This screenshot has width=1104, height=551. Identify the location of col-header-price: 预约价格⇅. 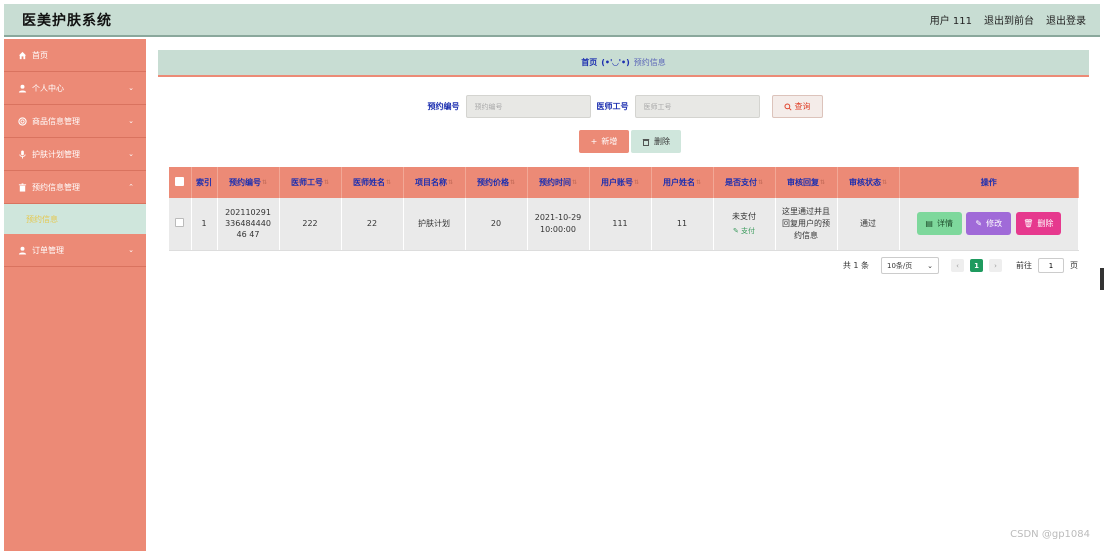
(496, 182).